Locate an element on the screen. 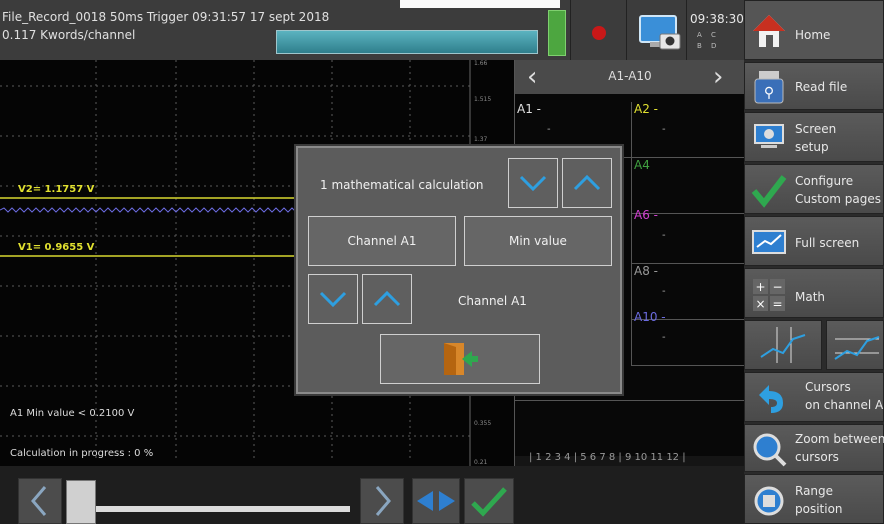 The height and width of the screenshot is (524, 884). chevron-left-icon is located at coordinates (39, 501).